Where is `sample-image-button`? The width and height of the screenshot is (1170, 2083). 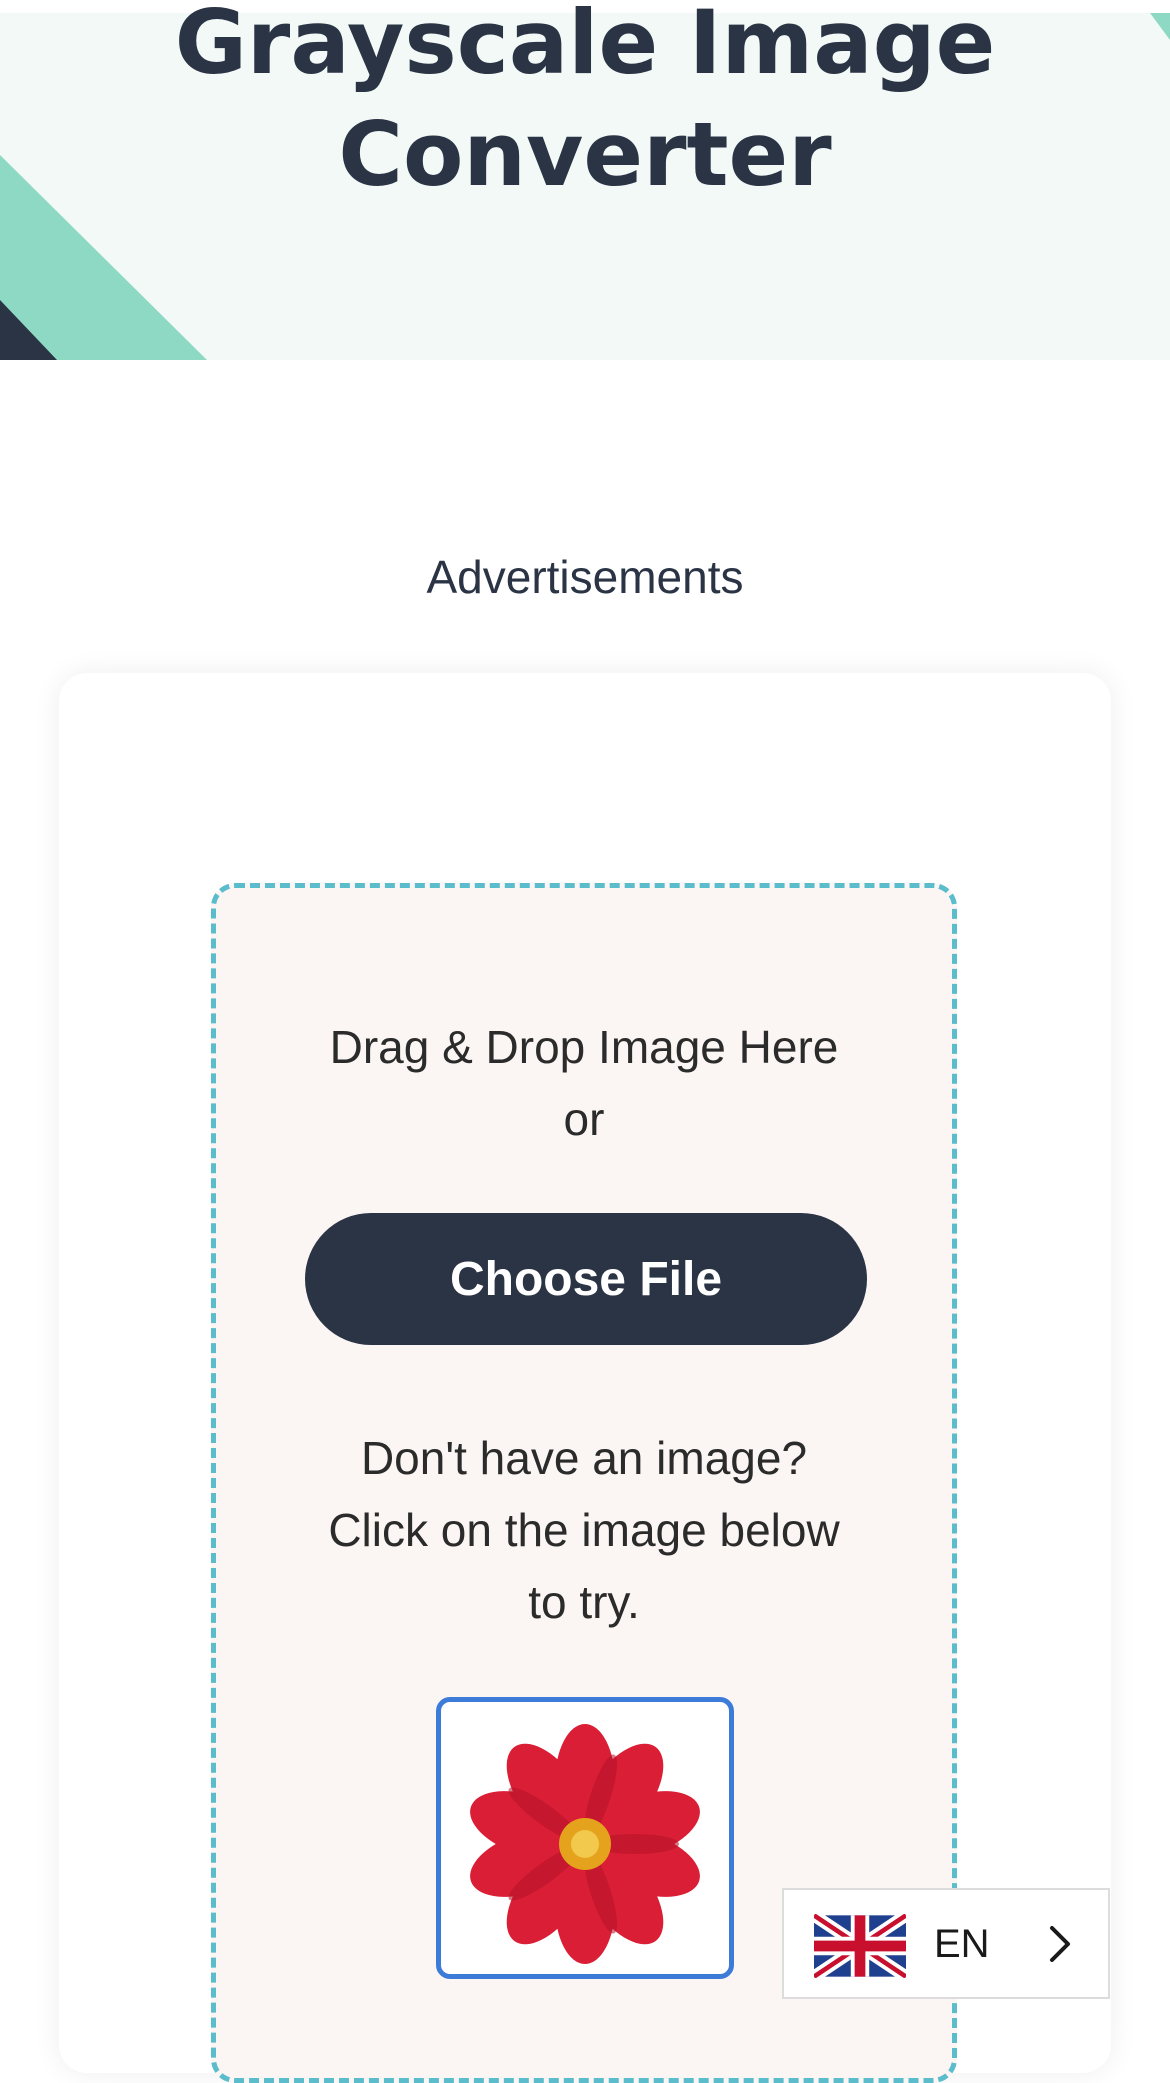
sample-image-button is located at coordinates (585, 1838).